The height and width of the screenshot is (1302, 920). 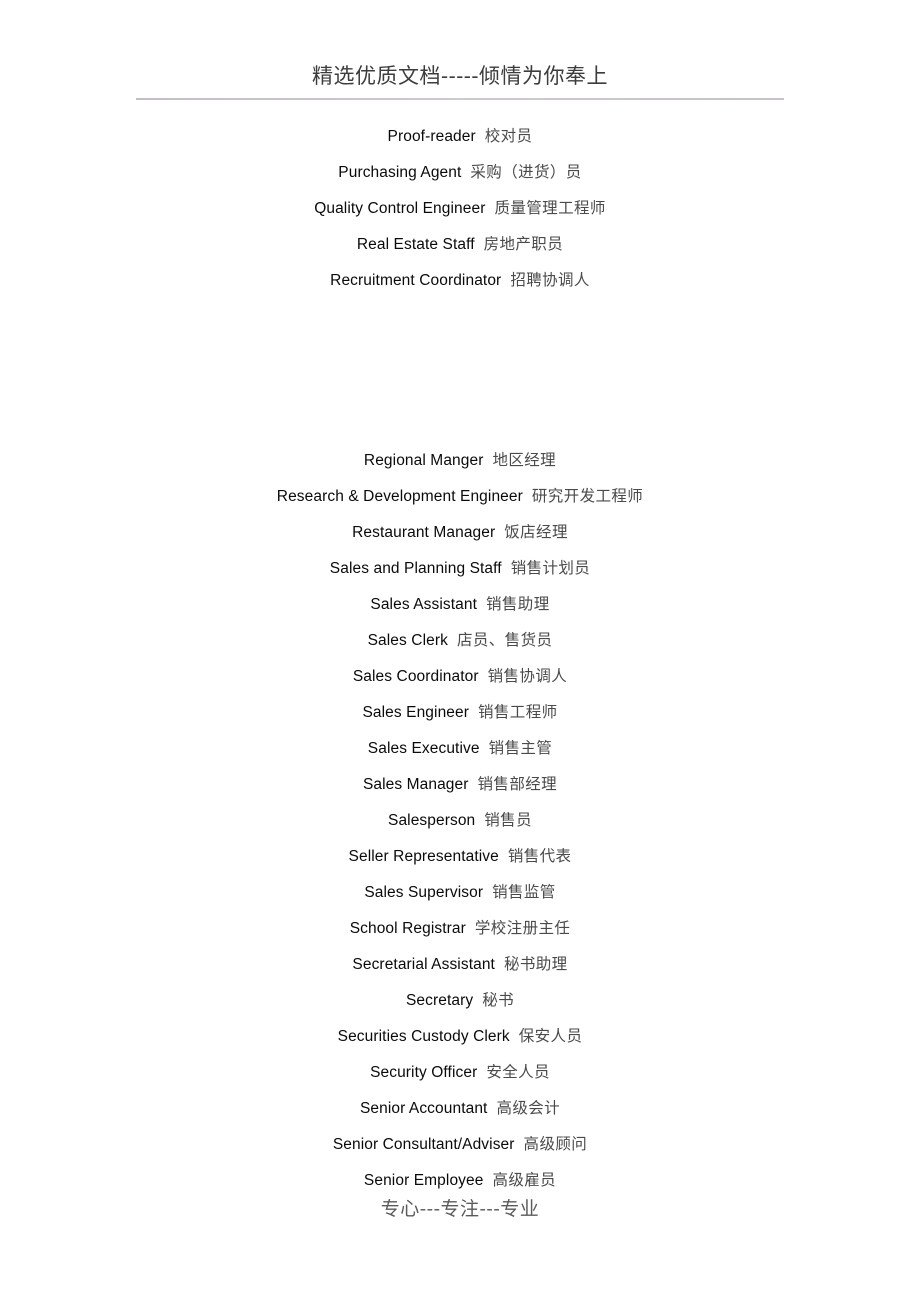 I want to click on glossary-entry: Securities Custody Clerk 保安人员, so click(x=460, y=1036).